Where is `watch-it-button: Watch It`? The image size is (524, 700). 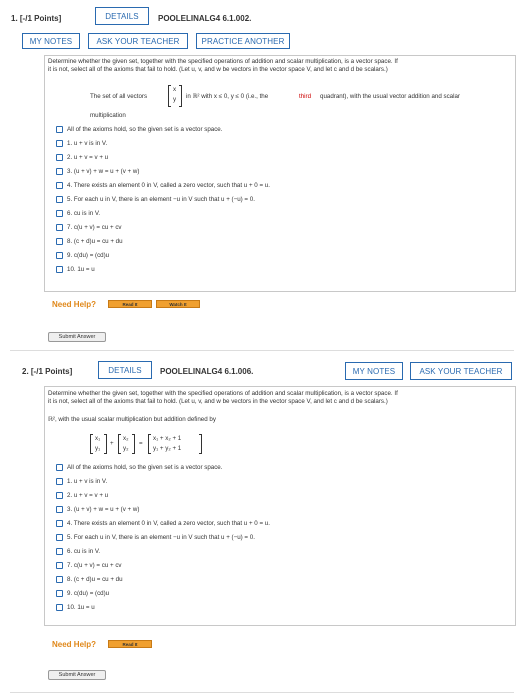 watch-it-button: Watch It is located at coordinates (178, 304).